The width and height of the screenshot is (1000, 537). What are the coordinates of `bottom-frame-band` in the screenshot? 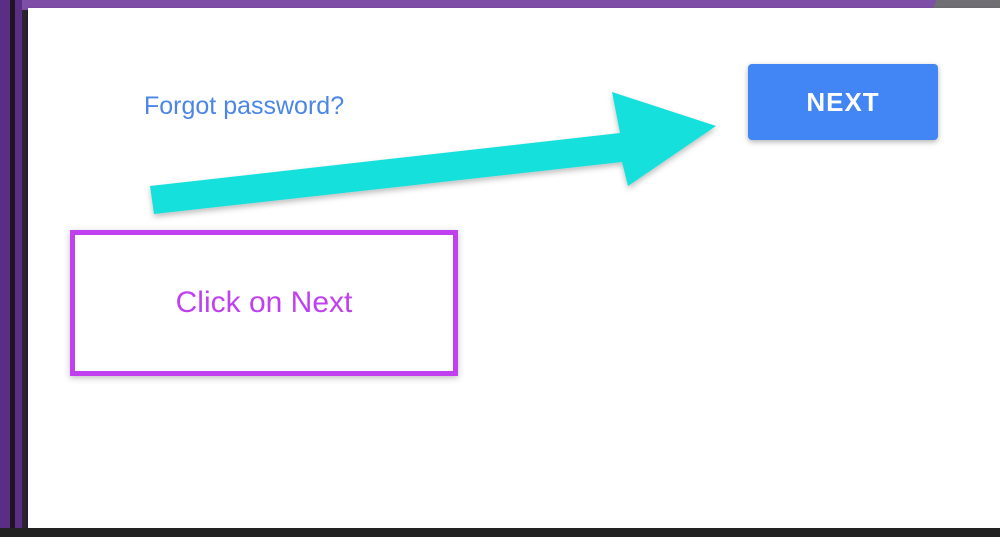 It's located at (500, 532).